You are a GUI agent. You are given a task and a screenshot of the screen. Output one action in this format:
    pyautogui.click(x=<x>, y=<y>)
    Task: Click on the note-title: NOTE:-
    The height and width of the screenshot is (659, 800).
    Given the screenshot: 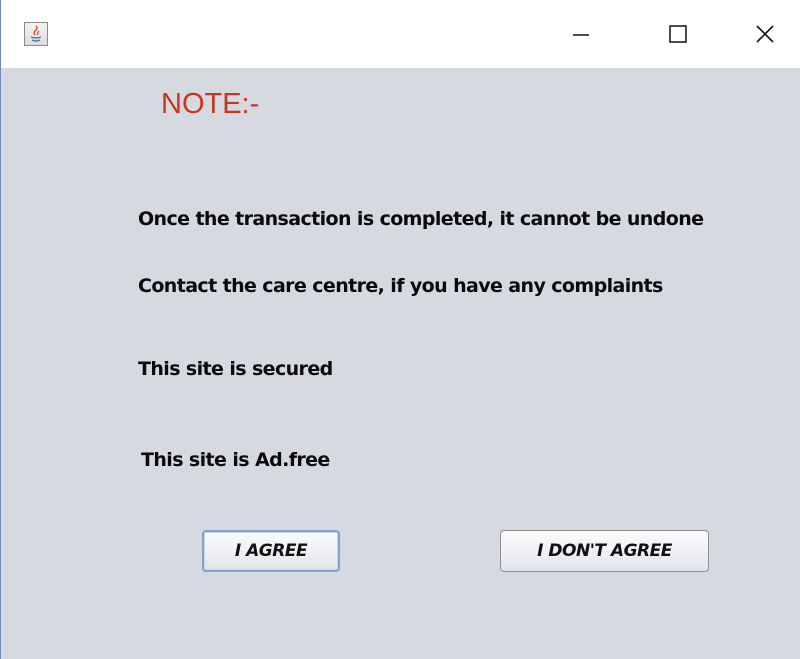 What is the action you would take?
    pyautogui.click(x=210, y=104)
    